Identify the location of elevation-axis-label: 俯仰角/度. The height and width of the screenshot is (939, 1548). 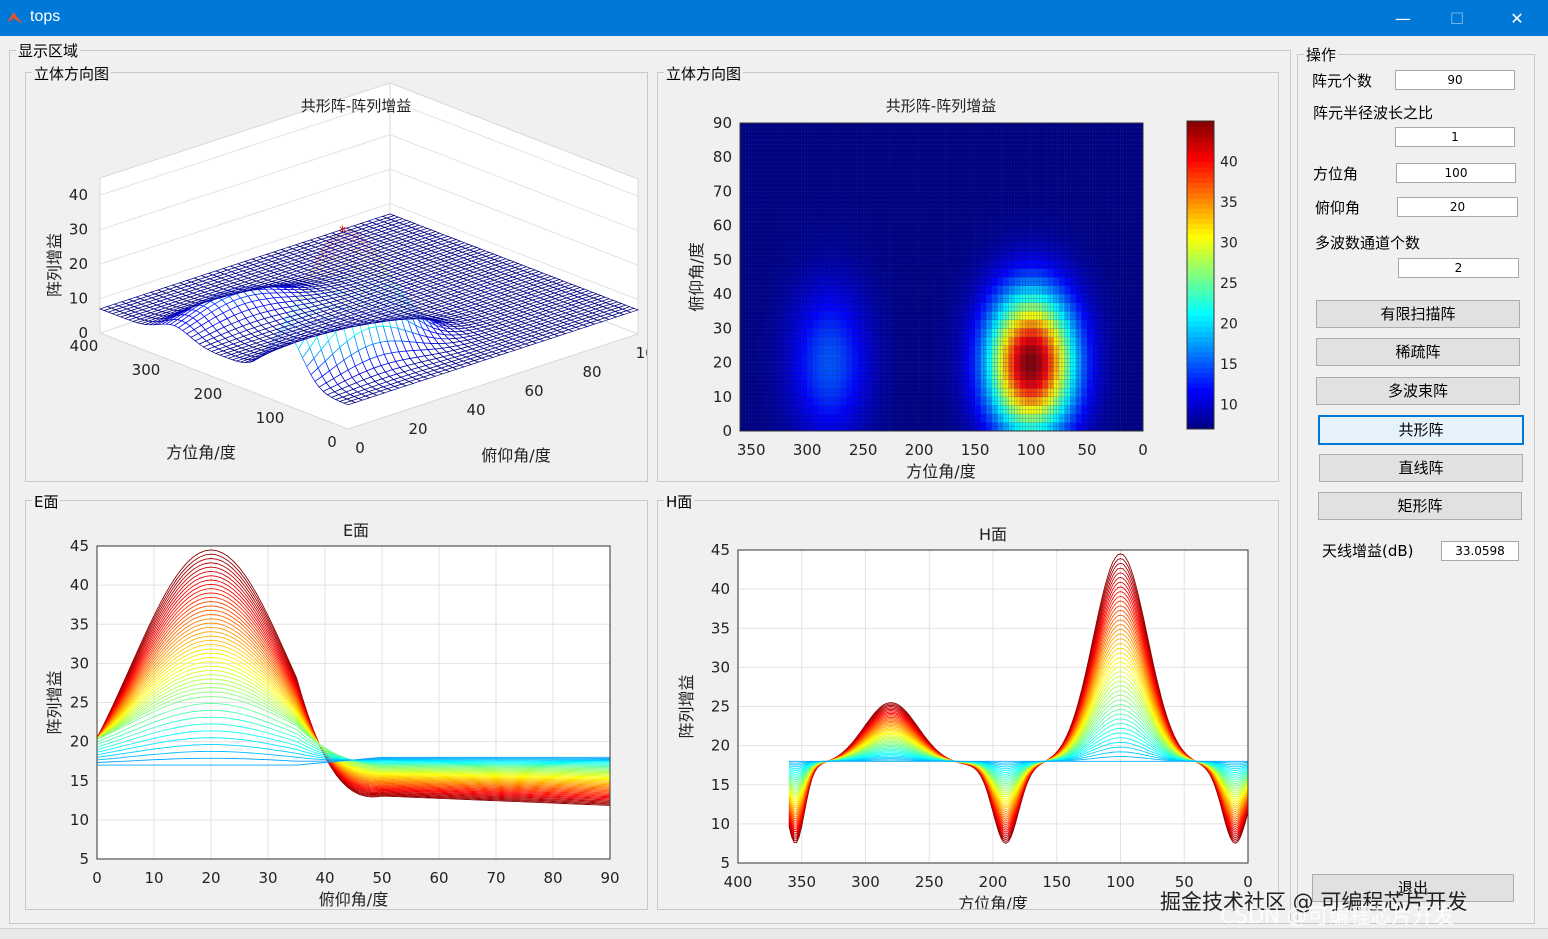
(515, 455).